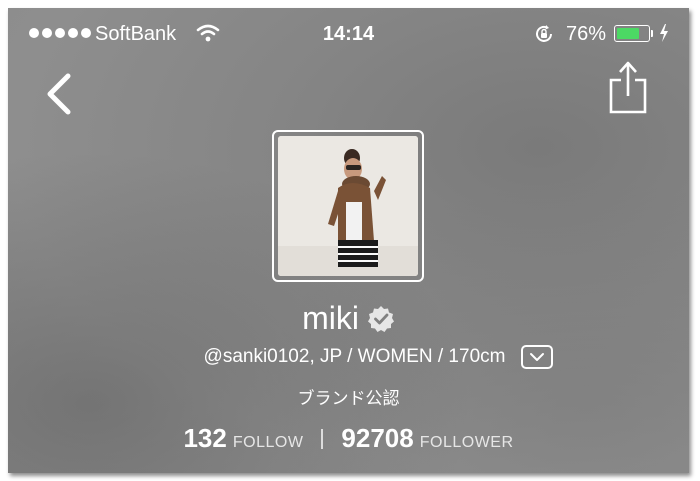 Image resolution: width=700 pixels, height=481 pixels. I want to click on stats-divider, so click(322, 438).